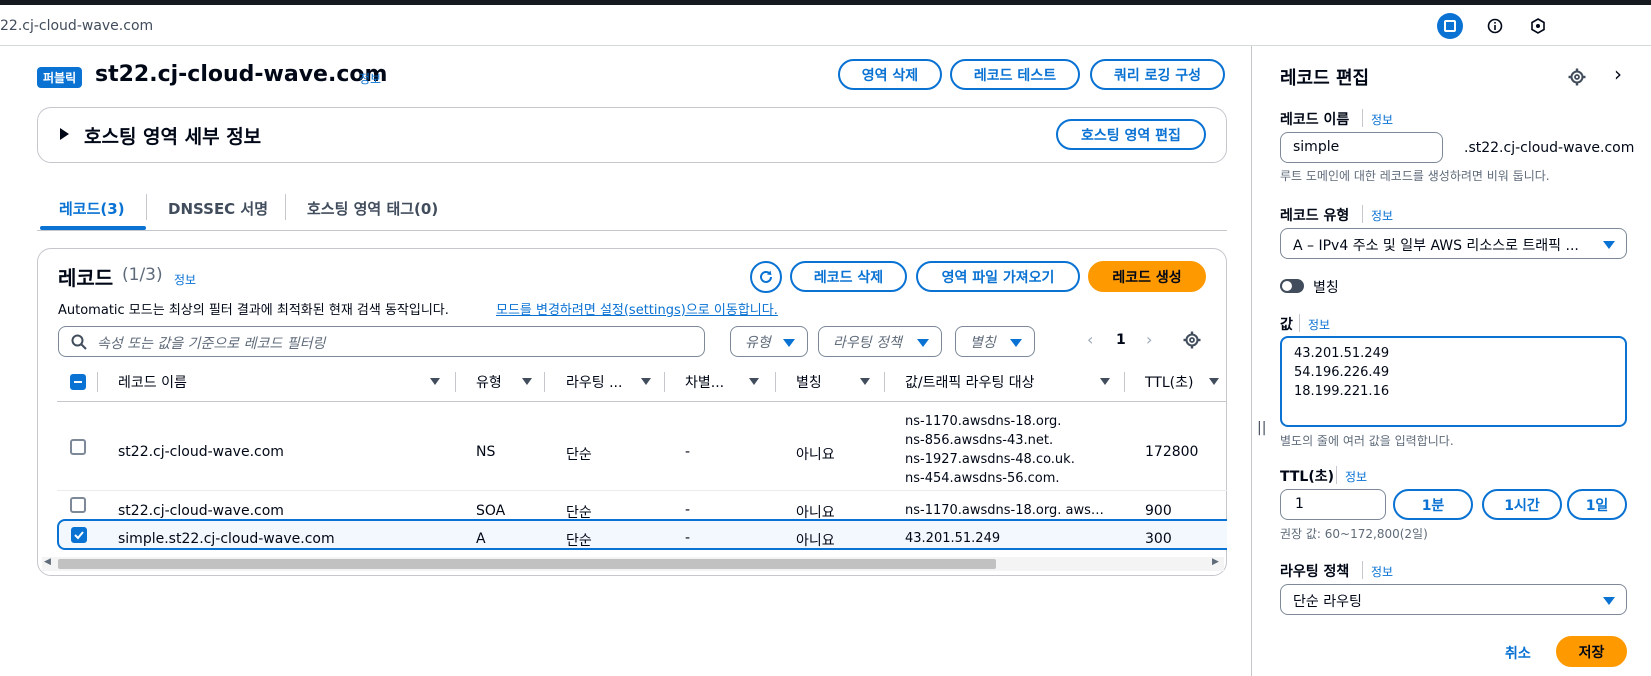 This screenshot has width=1651, height=676. I want to click on delete-record-button: 레코드 삭제, so click(848, 276).